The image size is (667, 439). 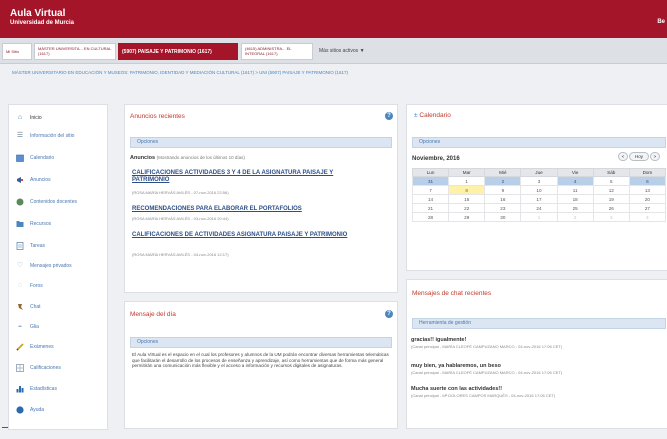 I want to click on sidebar-item-anuncios: Anuncios, so click(x=59, y=180).